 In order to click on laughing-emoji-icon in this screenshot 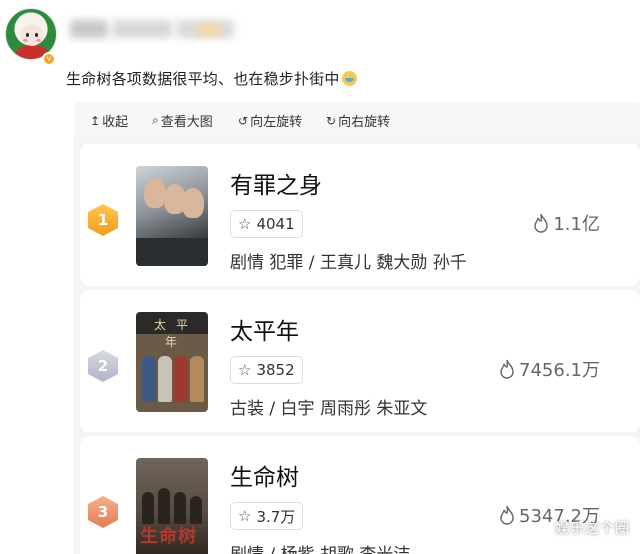, I will do `click(349, 78)`.